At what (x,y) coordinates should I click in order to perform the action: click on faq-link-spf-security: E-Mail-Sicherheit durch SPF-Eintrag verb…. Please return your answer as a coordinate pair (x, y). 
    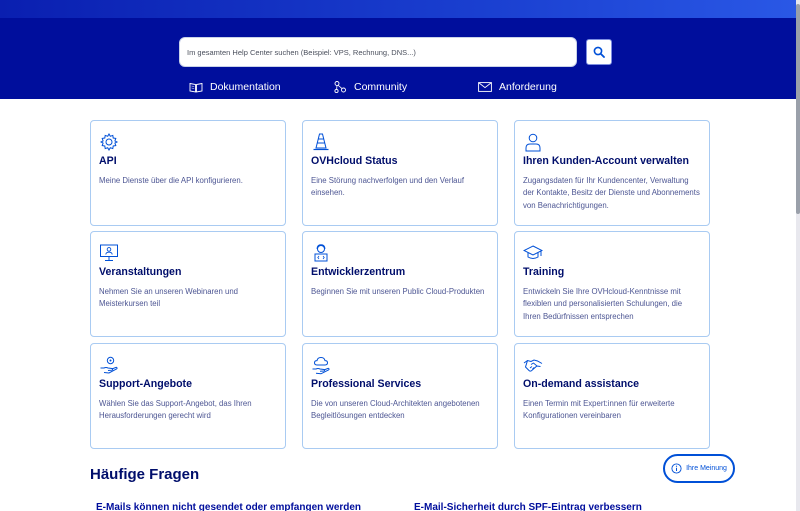
    Looking at the image, I should click on (528, 506).